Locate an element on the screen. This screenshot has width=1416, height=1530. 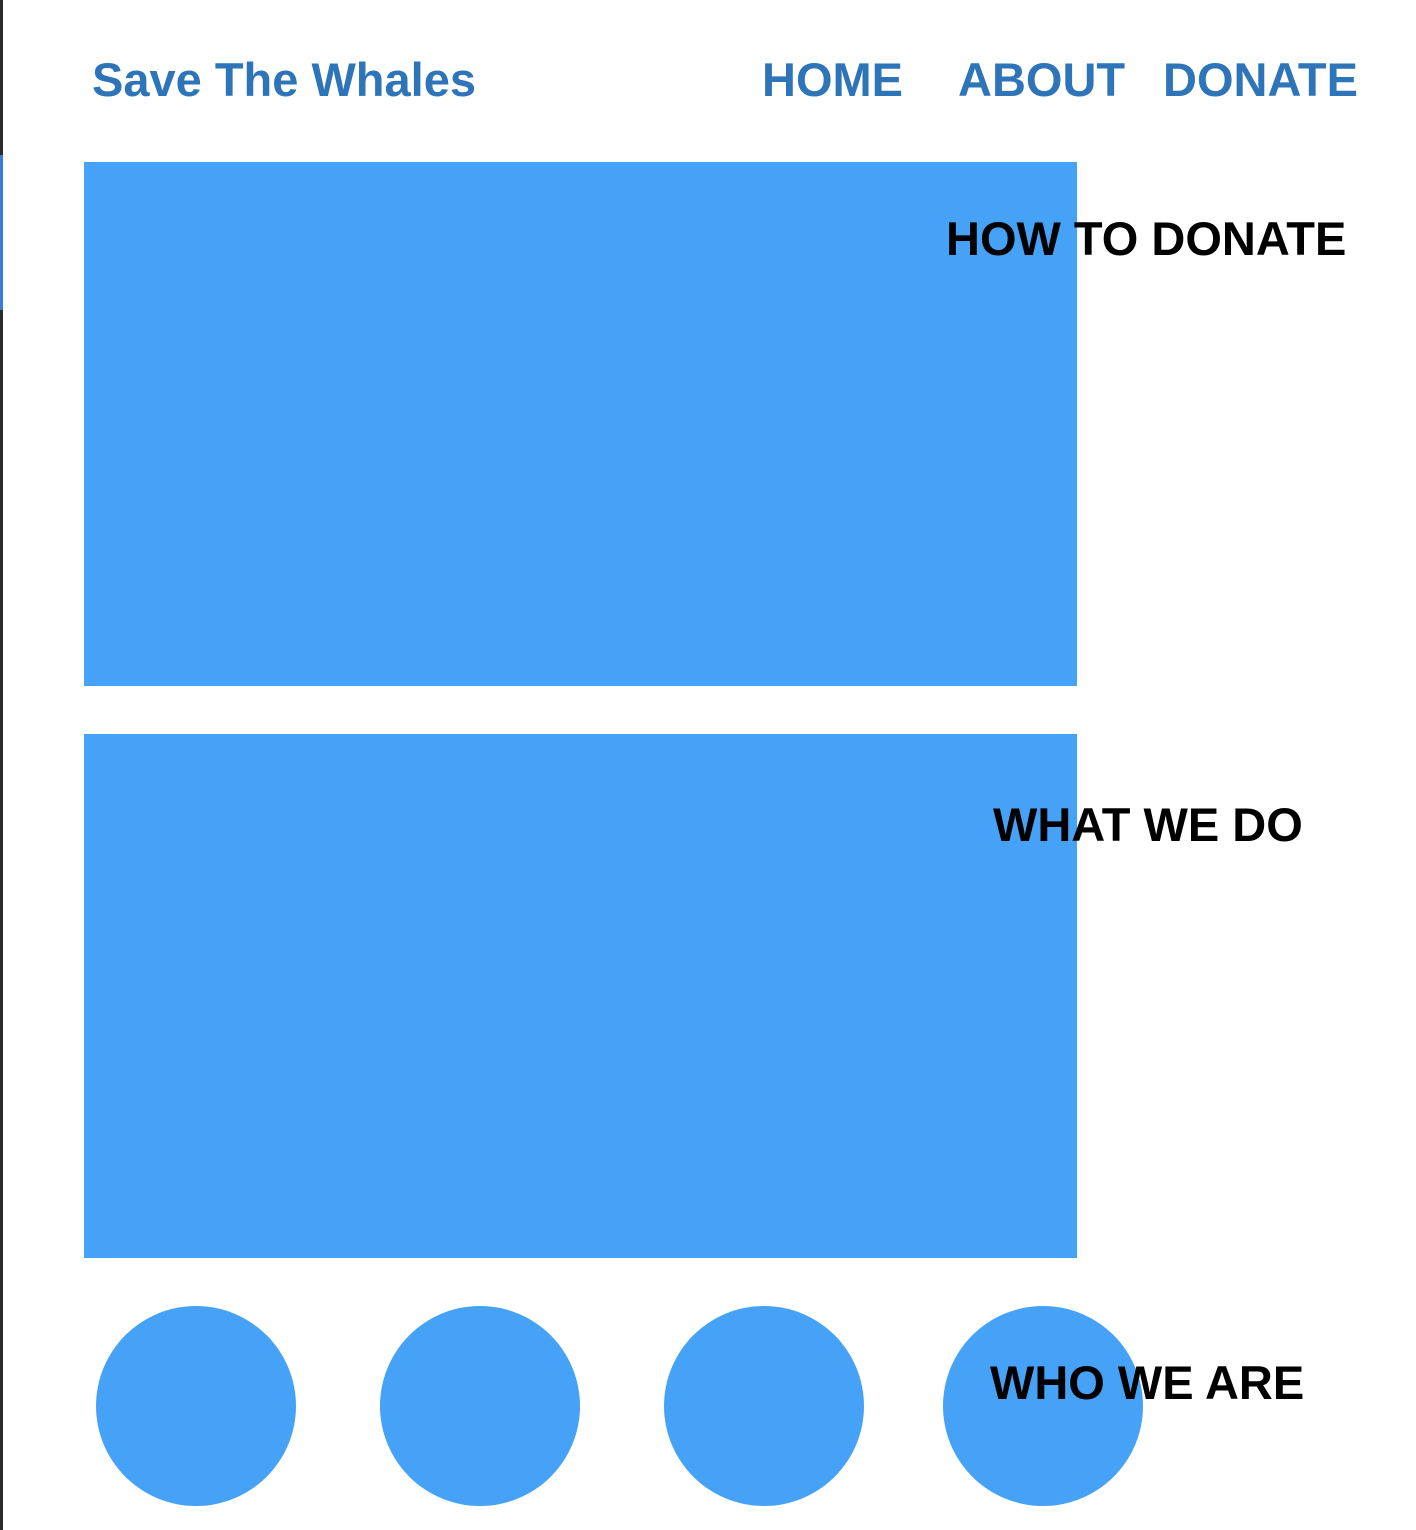
window-left-edge-accent is located at coordinates (1, 232).